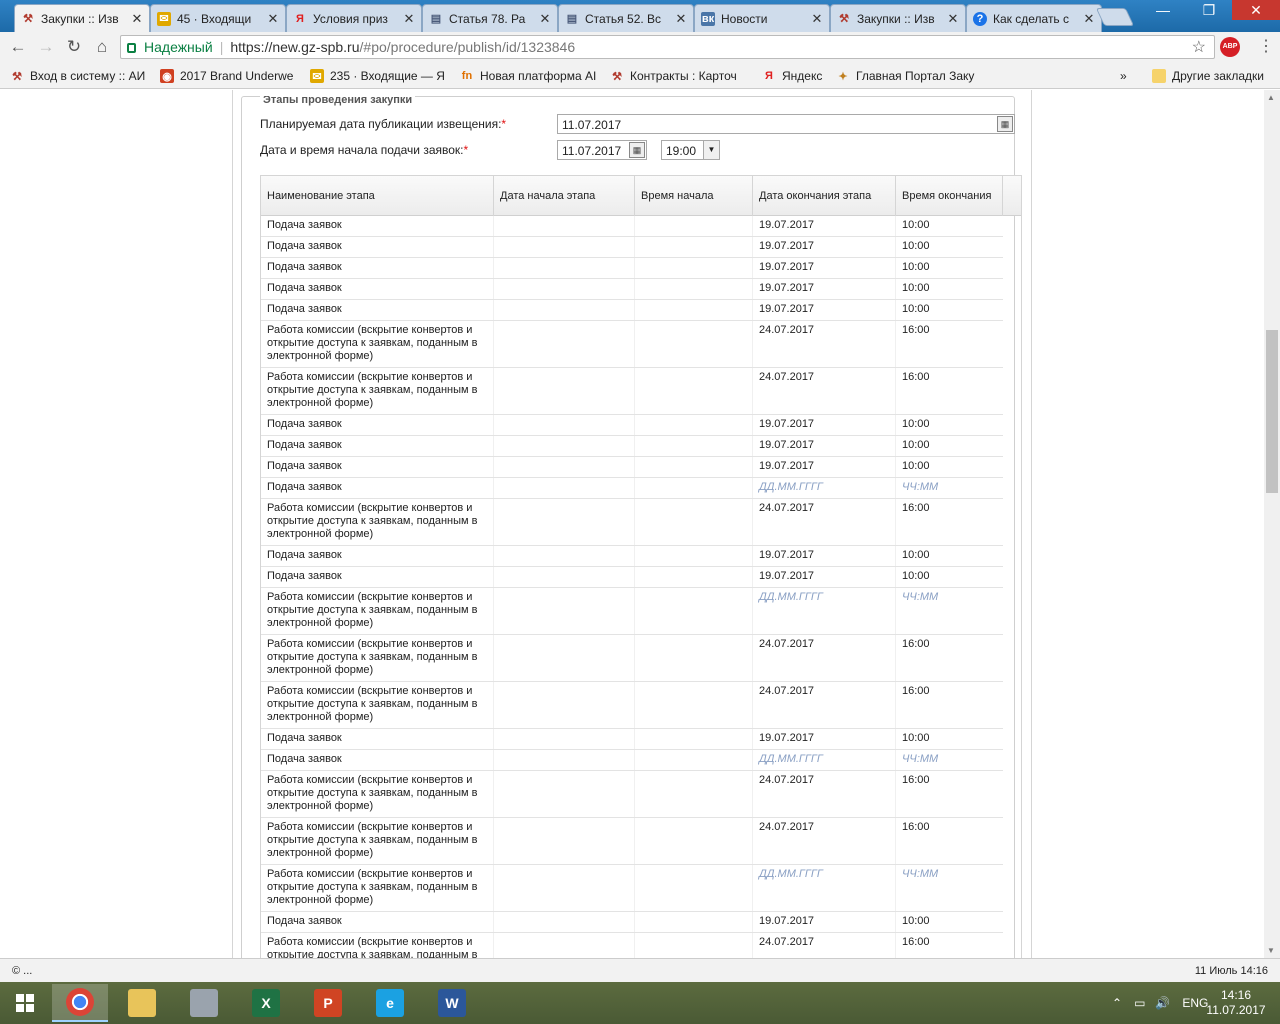 The width and height of the screenshot is (1280, 1024). I want to click on scrollbar-thumb, so click(1272, 411).